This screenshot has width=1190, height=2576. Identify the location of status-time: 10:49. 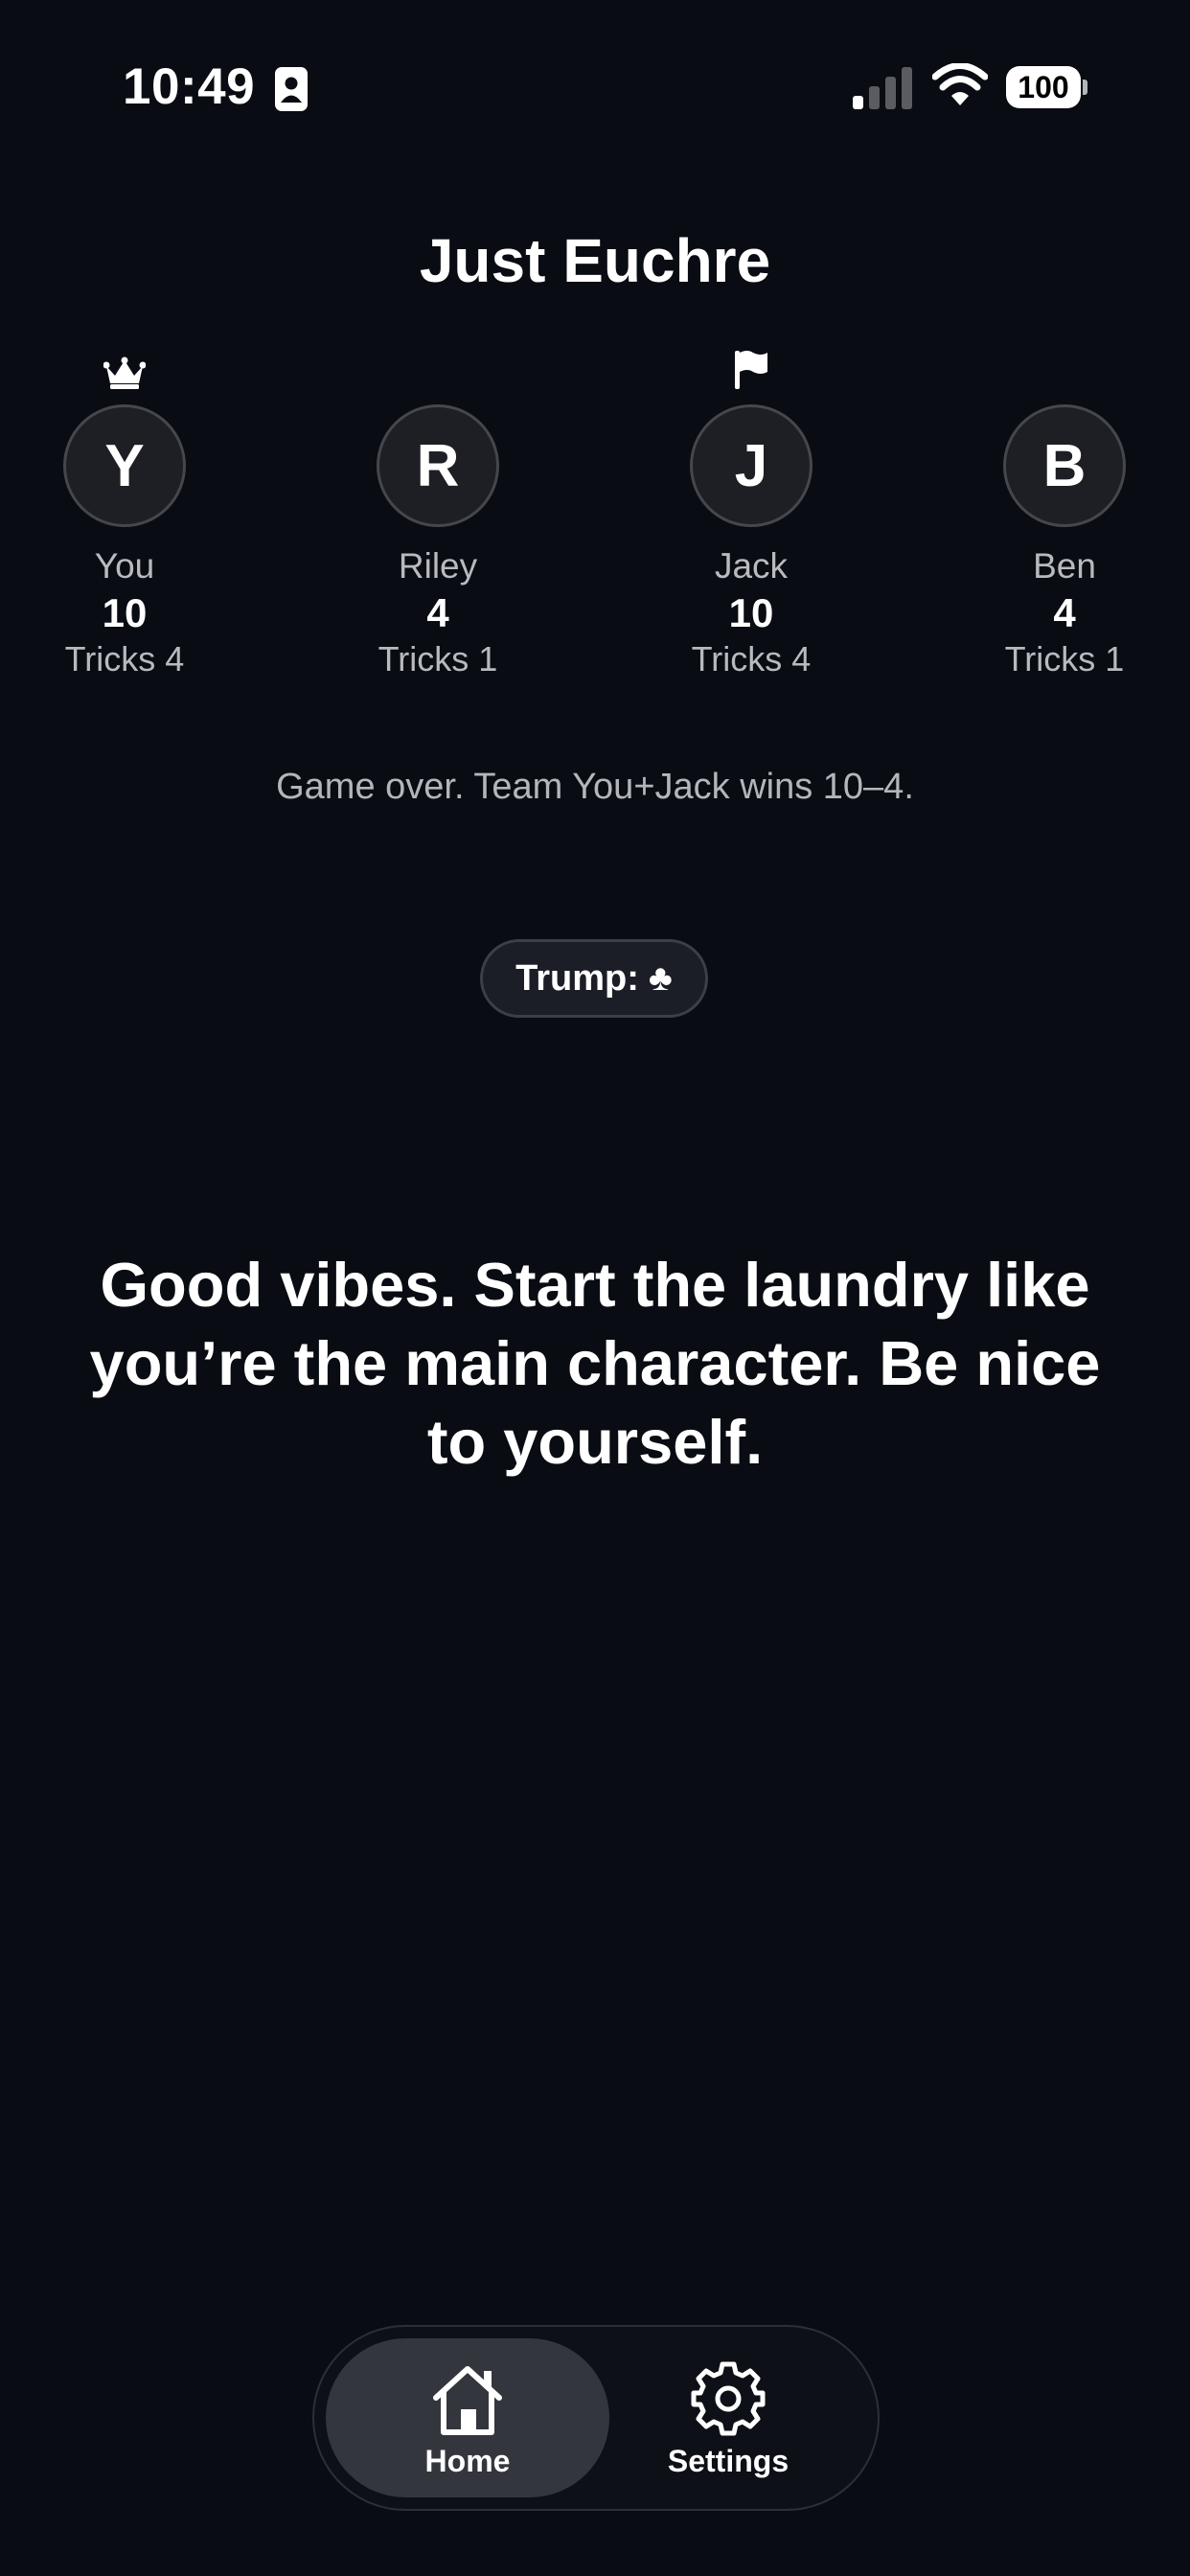
(190, 86).